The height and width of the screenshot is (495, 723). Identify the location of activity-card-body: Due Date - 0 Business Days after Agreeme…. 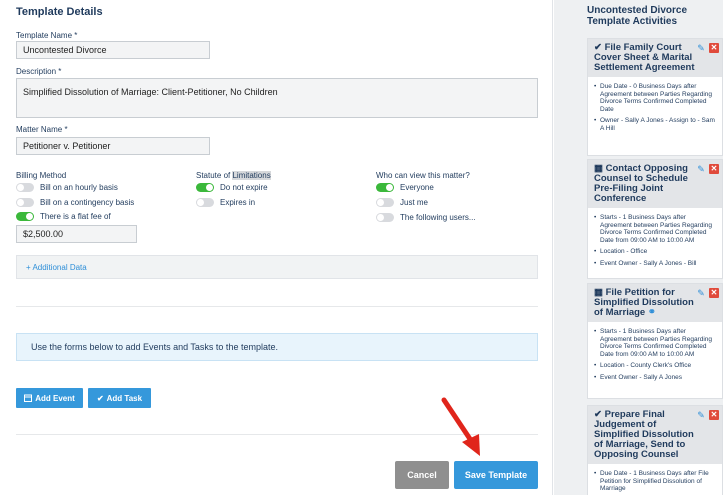
(655, 108).